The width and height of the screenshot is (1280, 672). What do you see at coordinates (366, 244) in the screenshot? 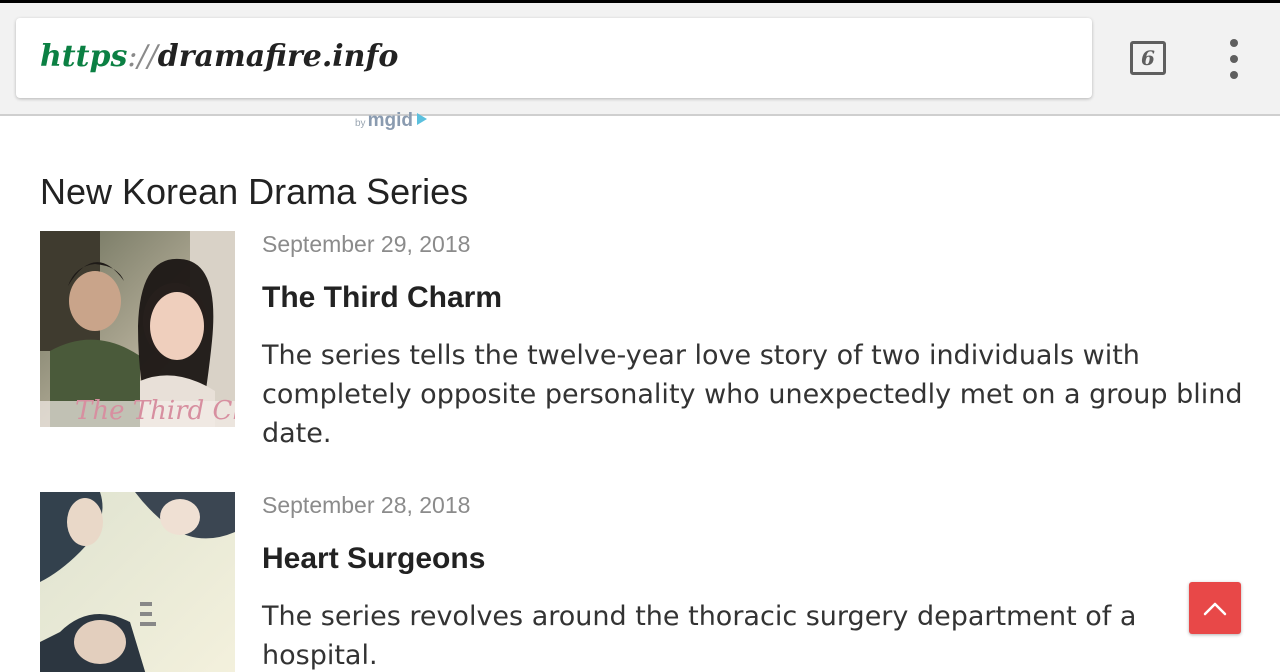
I see `article-date: September 29, 2018` at bounding box center [366, 244].